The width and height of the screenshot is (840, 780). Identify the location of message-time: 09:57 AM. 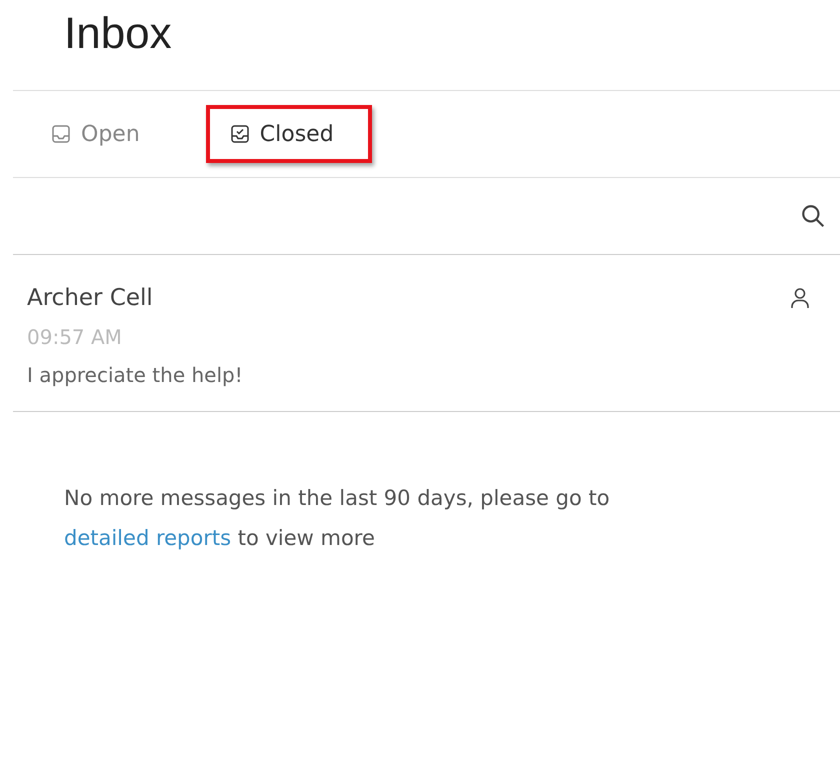
(75, 337).